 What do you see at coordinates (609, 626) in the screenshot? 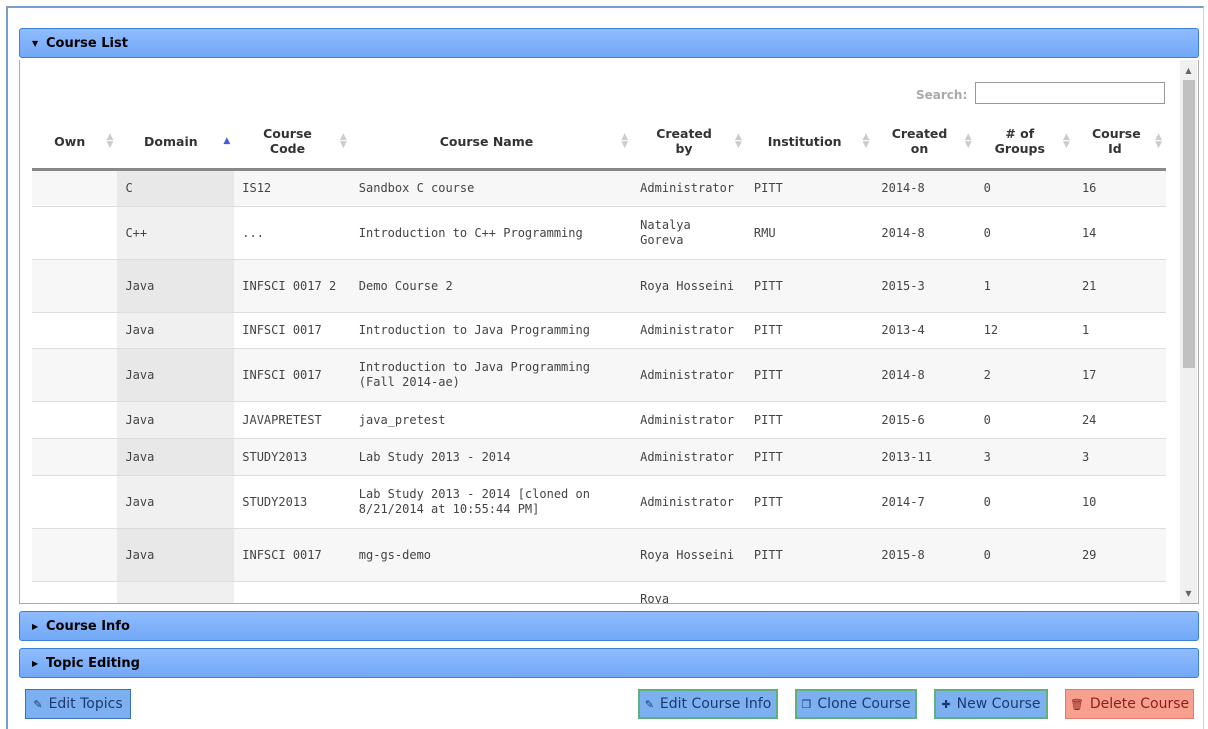
I see `course-info-header: ▶ Course Info` at bounding box center [609, 626].